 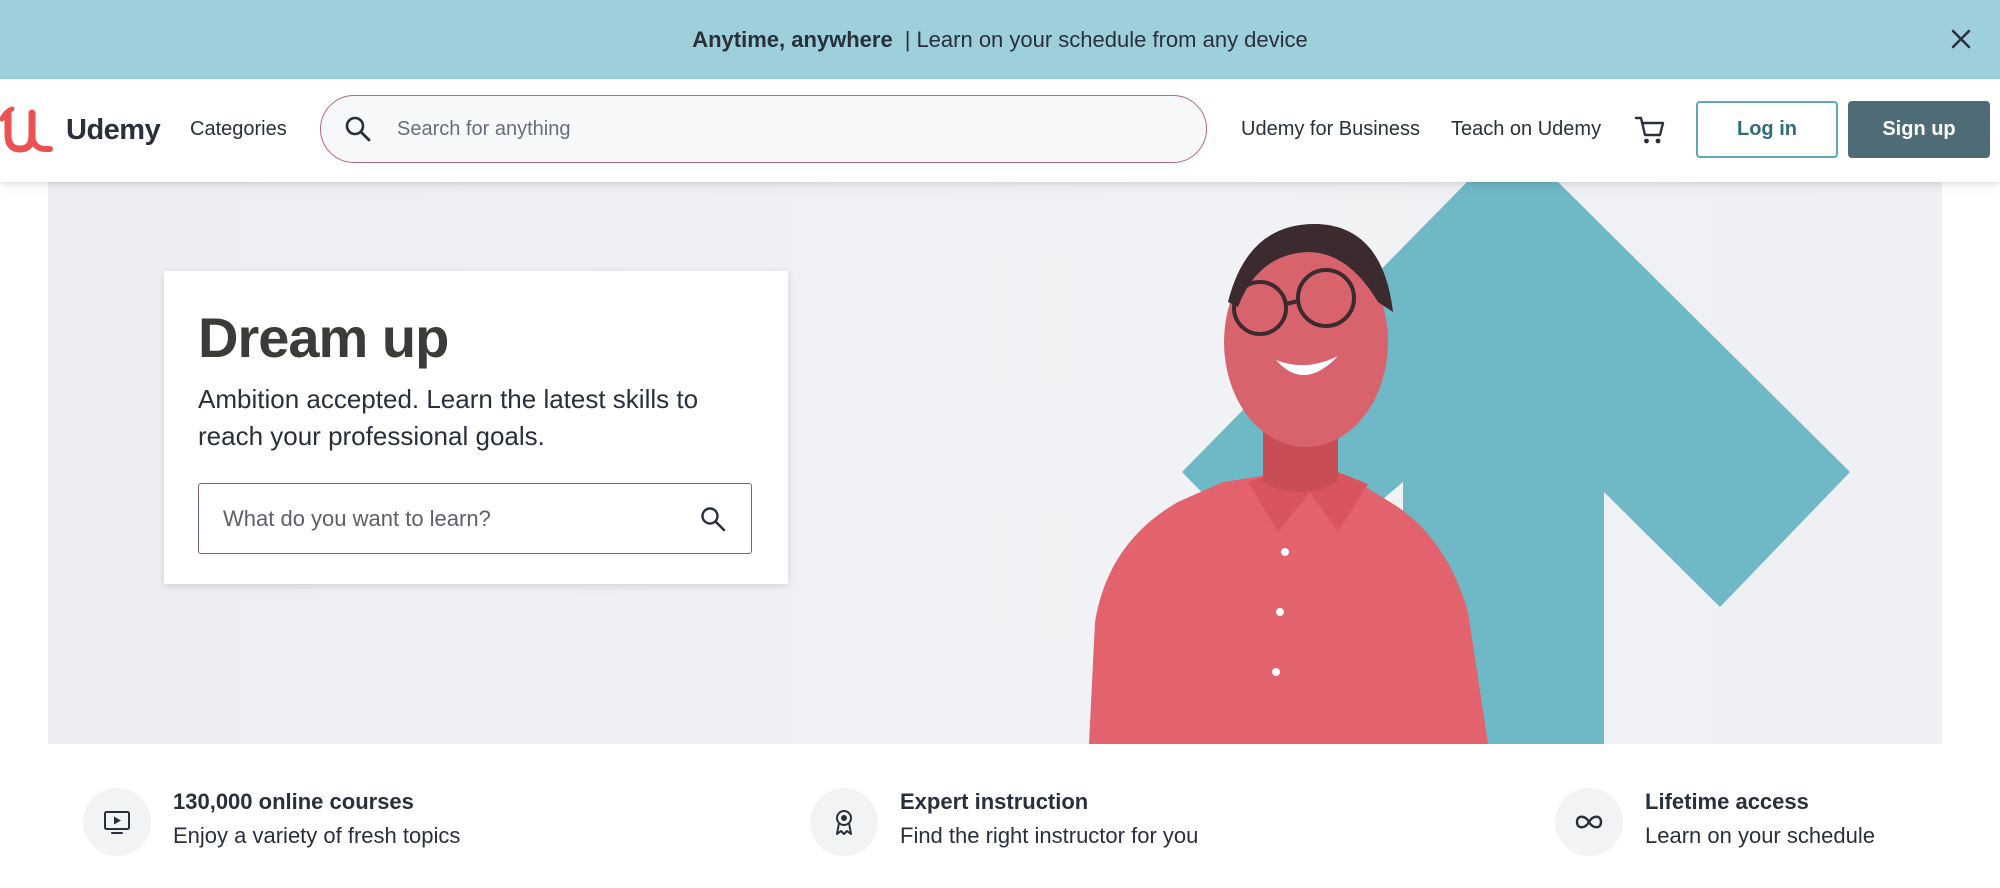 What do you see at coordinates (117, 822) in the screenshot?
I see `play-screen-icon` at bounding box center [117, 822].